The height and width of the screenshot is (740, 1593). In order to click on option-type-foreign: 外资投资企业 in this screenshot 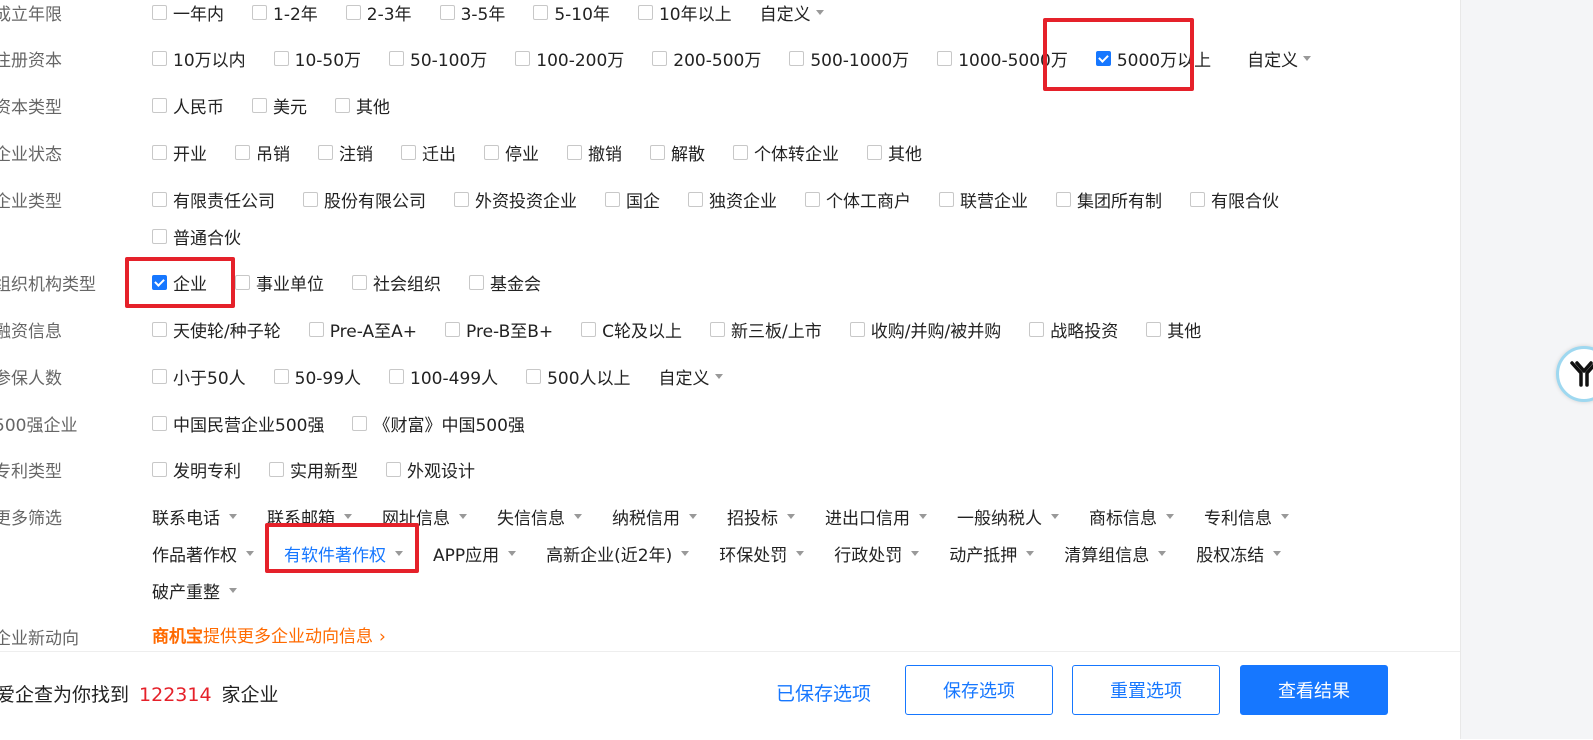, I will do `click(515, 199)`.